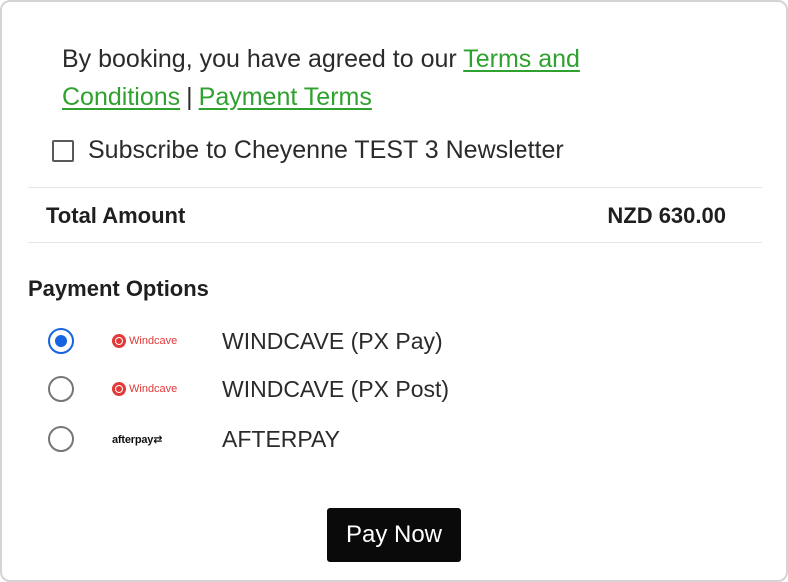  Describe the element at coordinates (194, 439) in the screenshot. I see `payment-option-afterpay: afterpay⇄ AFTERPAY` at that location.